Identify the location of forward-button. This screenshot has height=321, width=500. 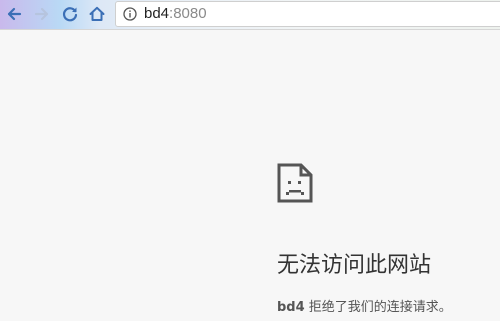
(42, 14).